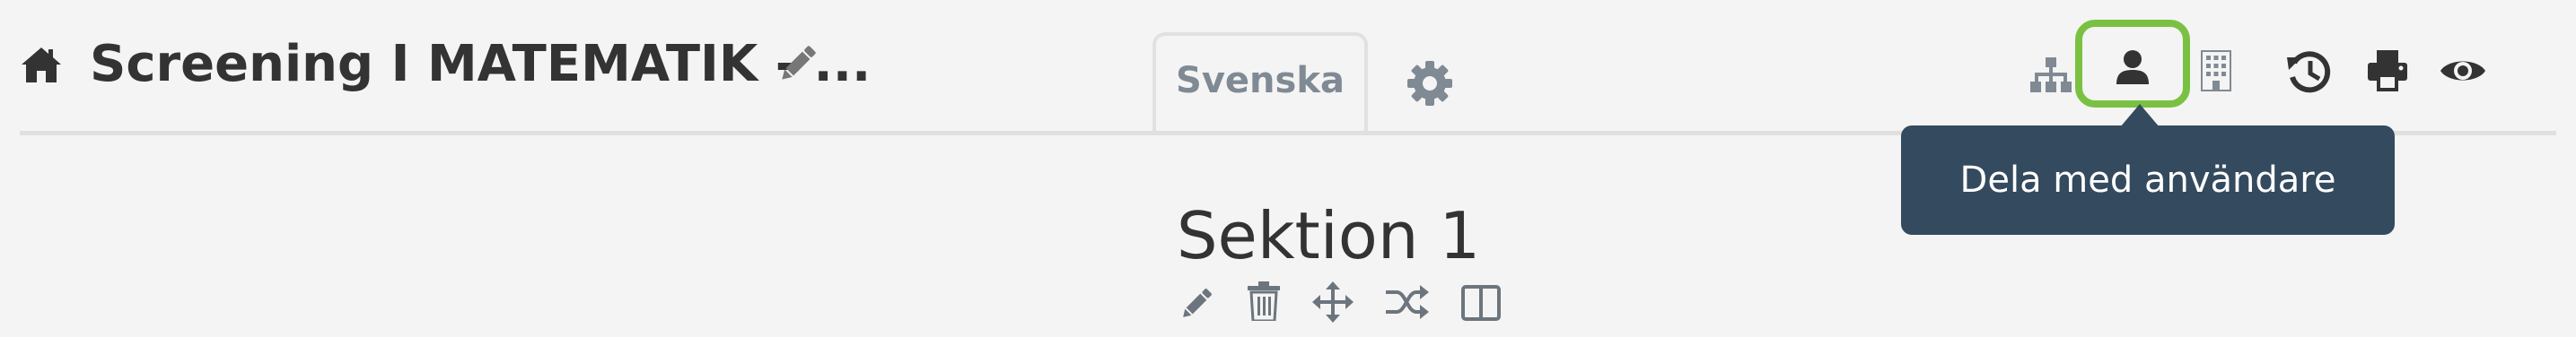  Describe the element at coordinates (2308, 72) in the screenshot. I see `history-icon` at that location.